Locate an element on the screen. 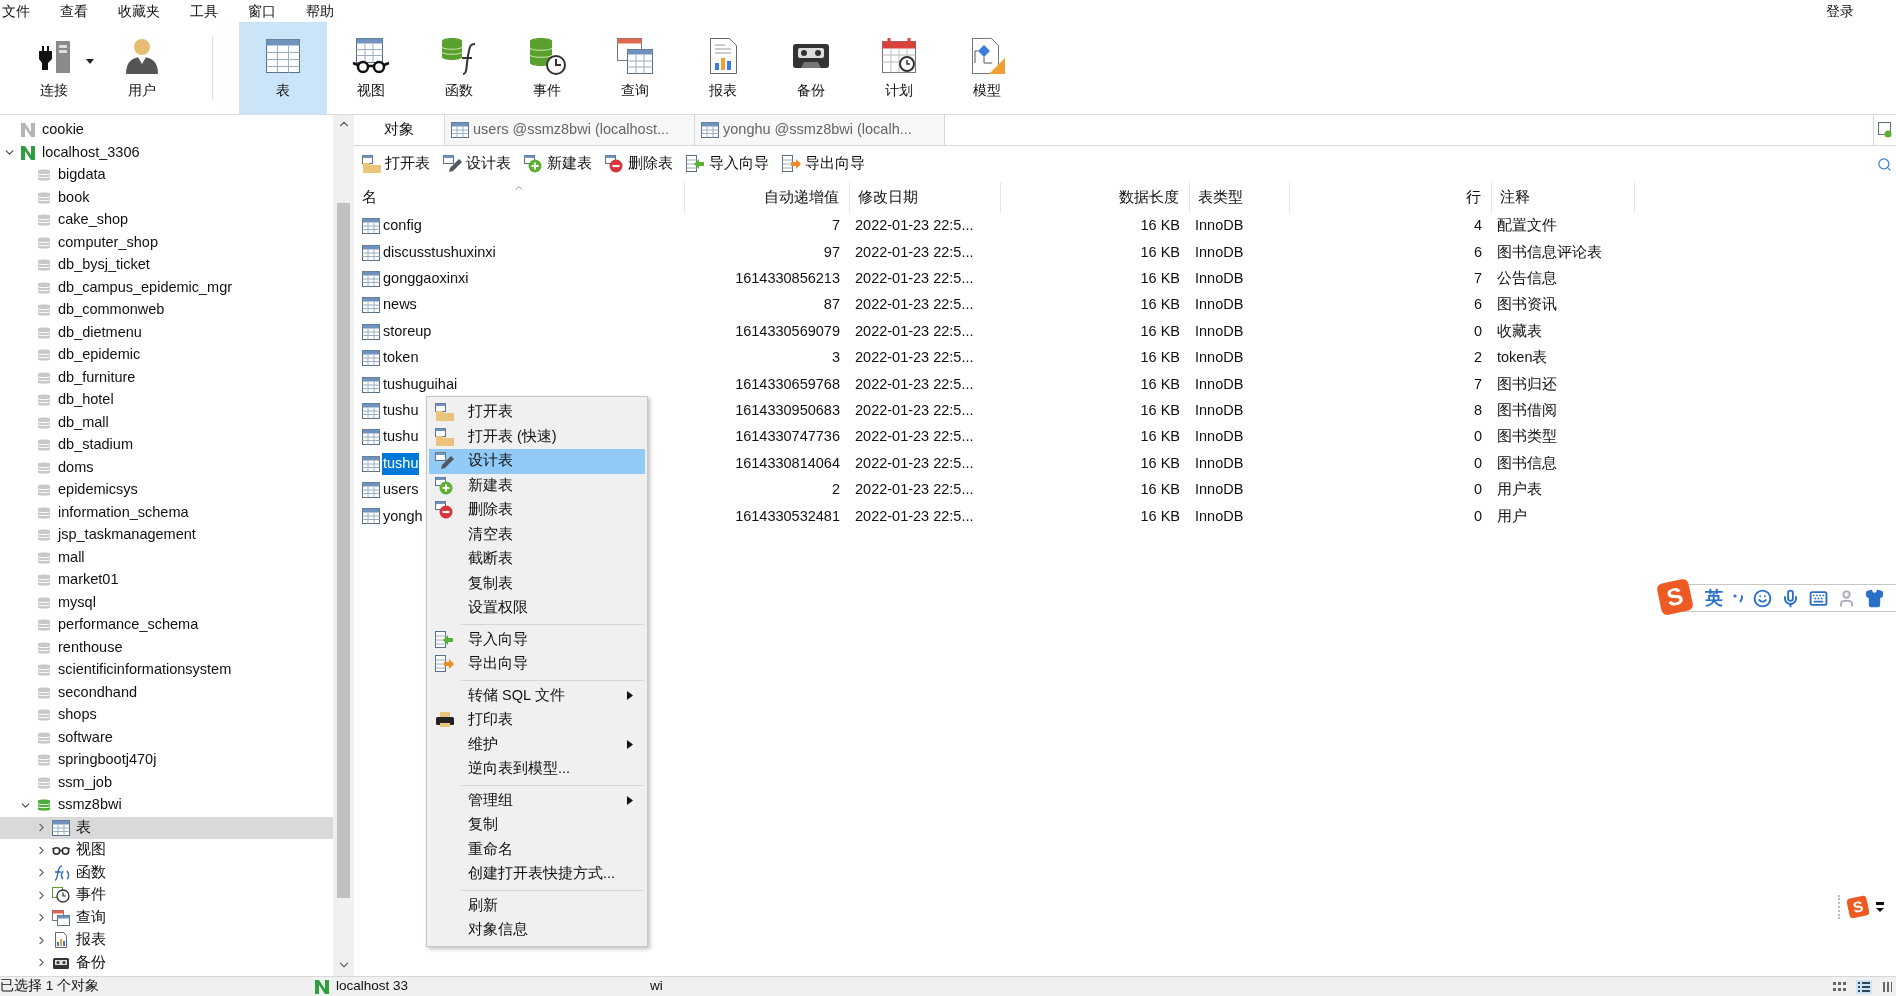 The height and width of the screenshot is (996, 1896). menu-item: 管理组 is located at coordinates (537, 800).